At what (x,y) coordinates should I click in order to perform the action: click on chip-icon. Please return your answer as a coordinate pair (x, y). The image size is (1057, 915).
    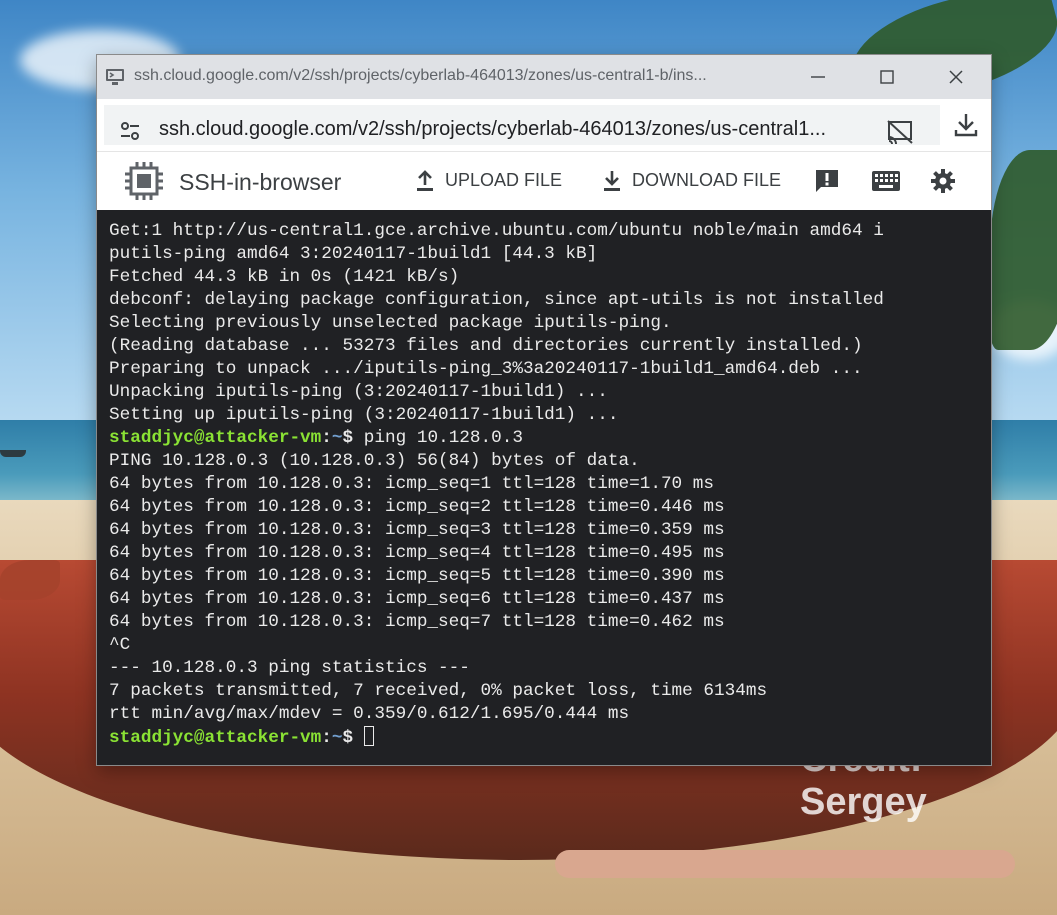
    Looking at the image, I should click on (144, 181).